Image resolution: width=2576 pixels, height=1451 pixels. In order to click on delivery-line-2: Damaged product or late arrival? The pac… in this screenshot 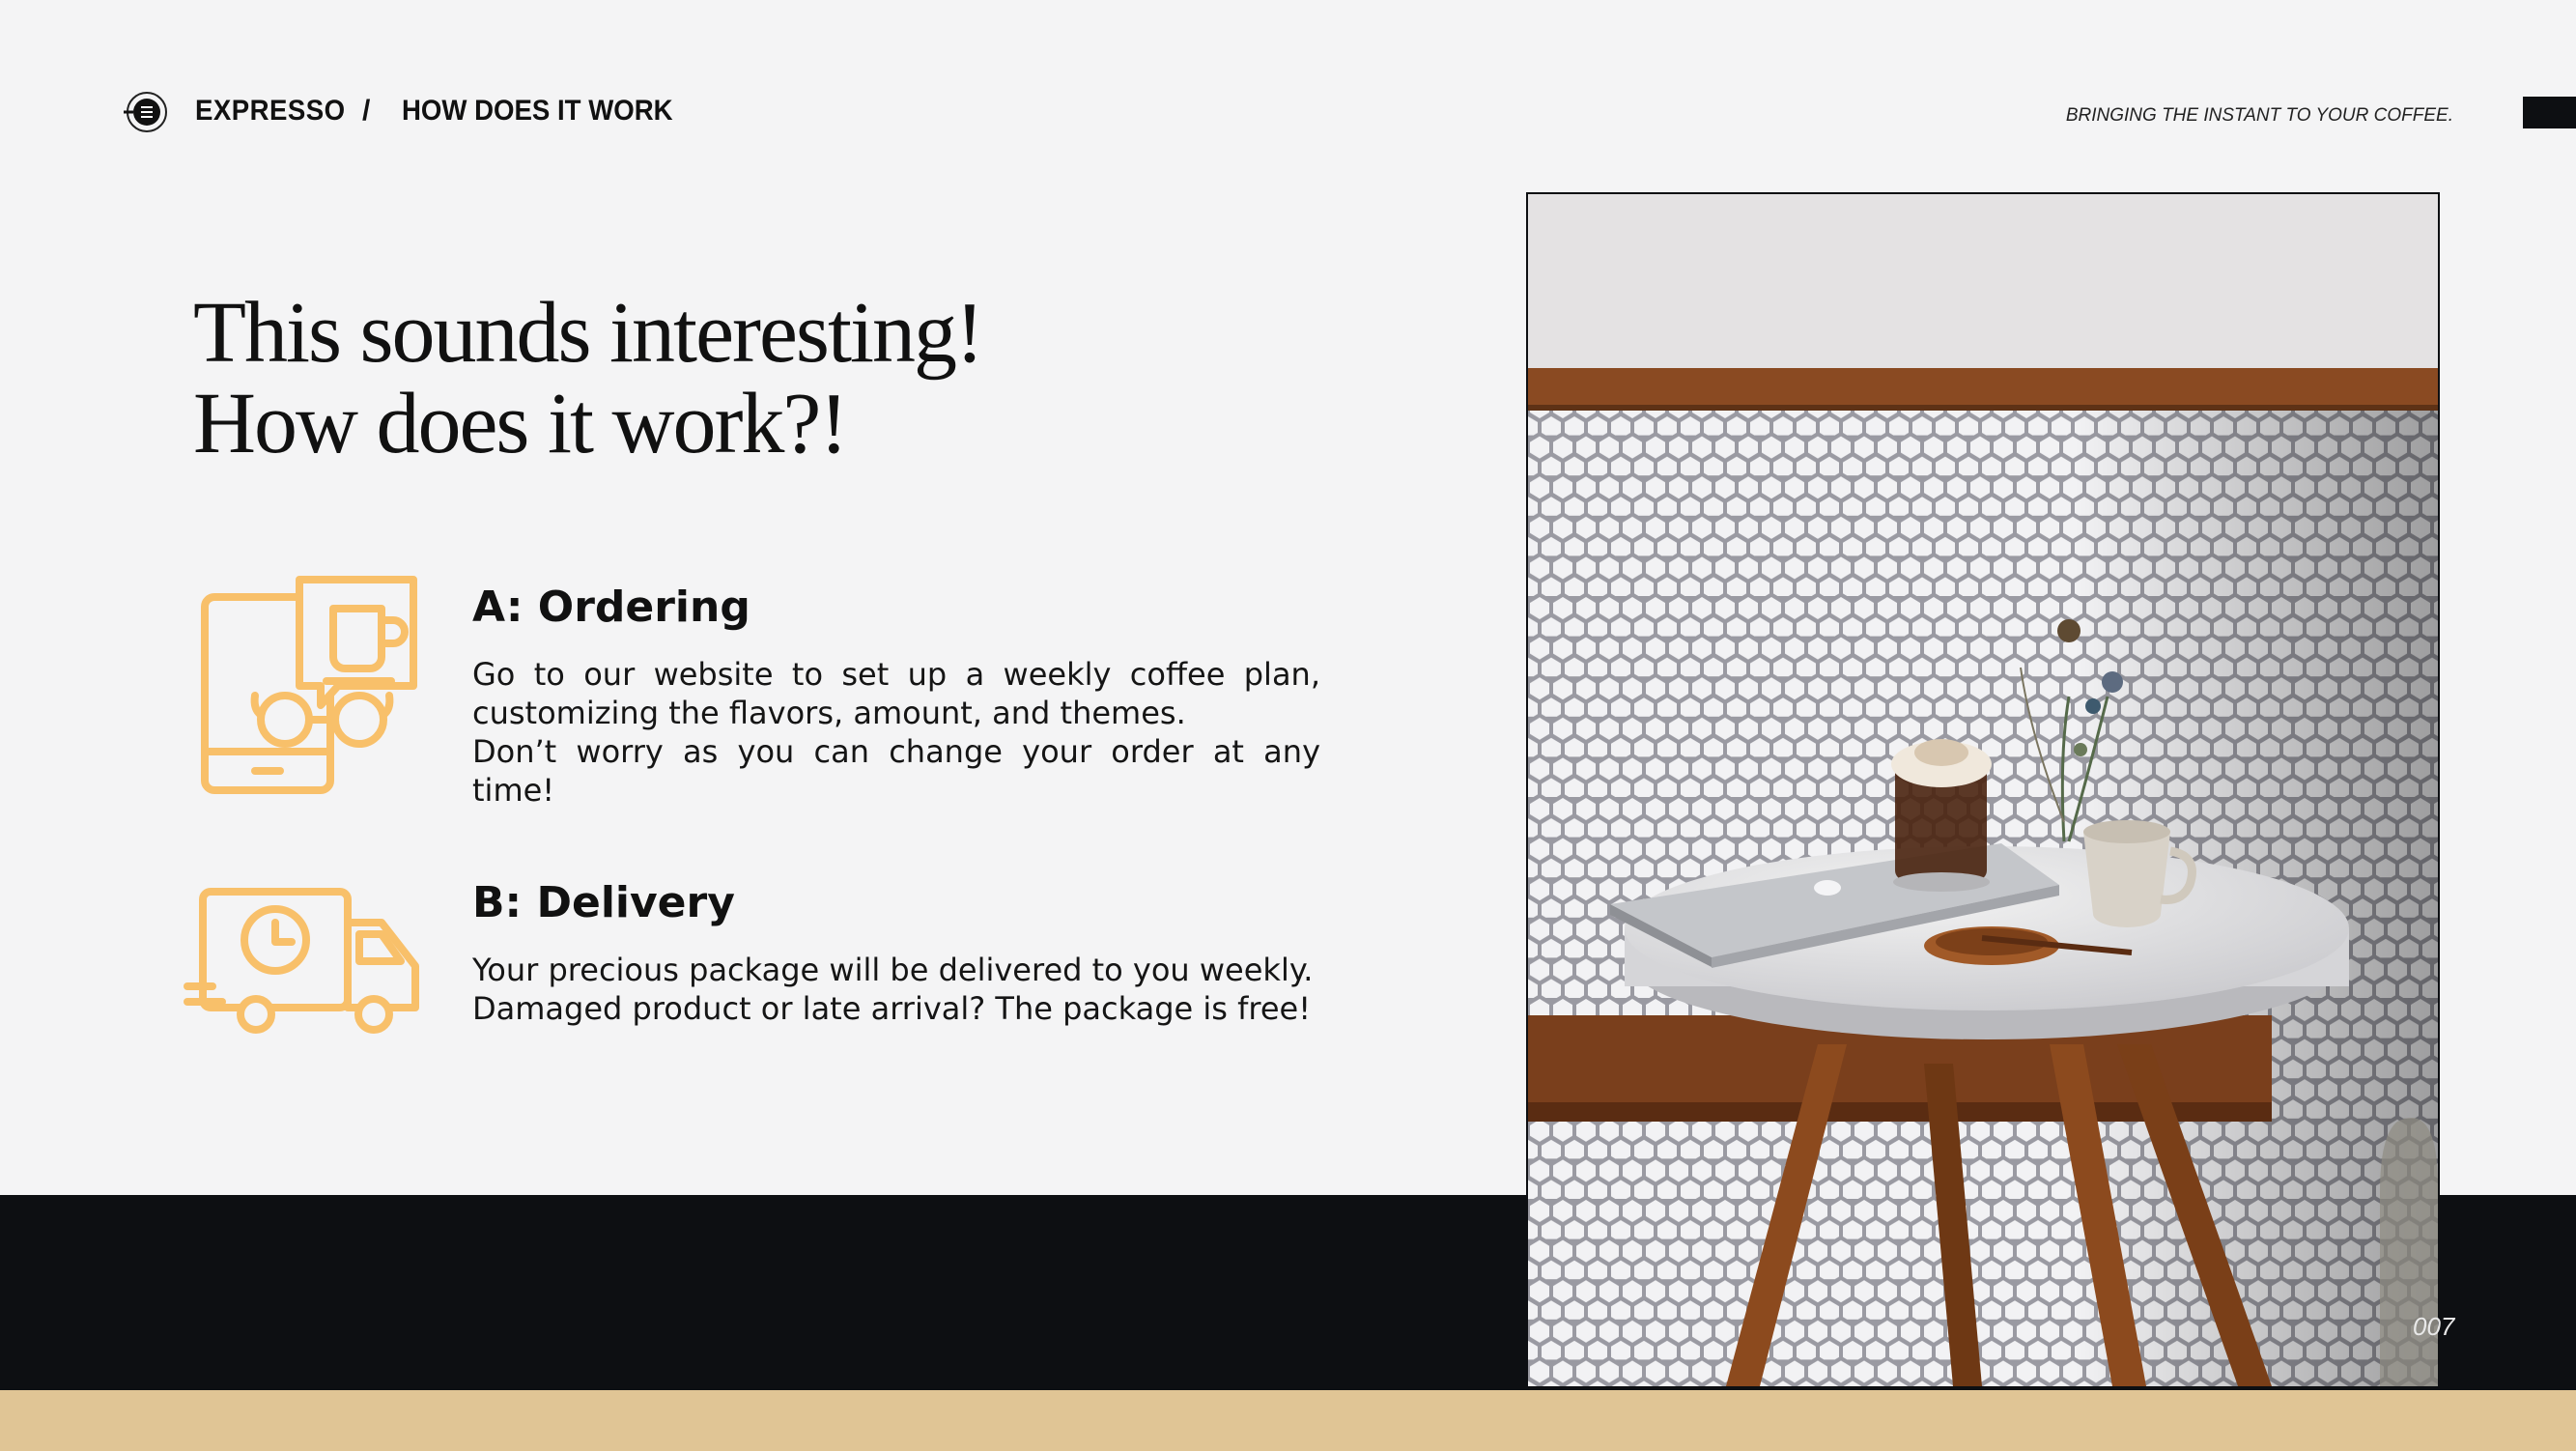, I will do `click(892, 1008)`.